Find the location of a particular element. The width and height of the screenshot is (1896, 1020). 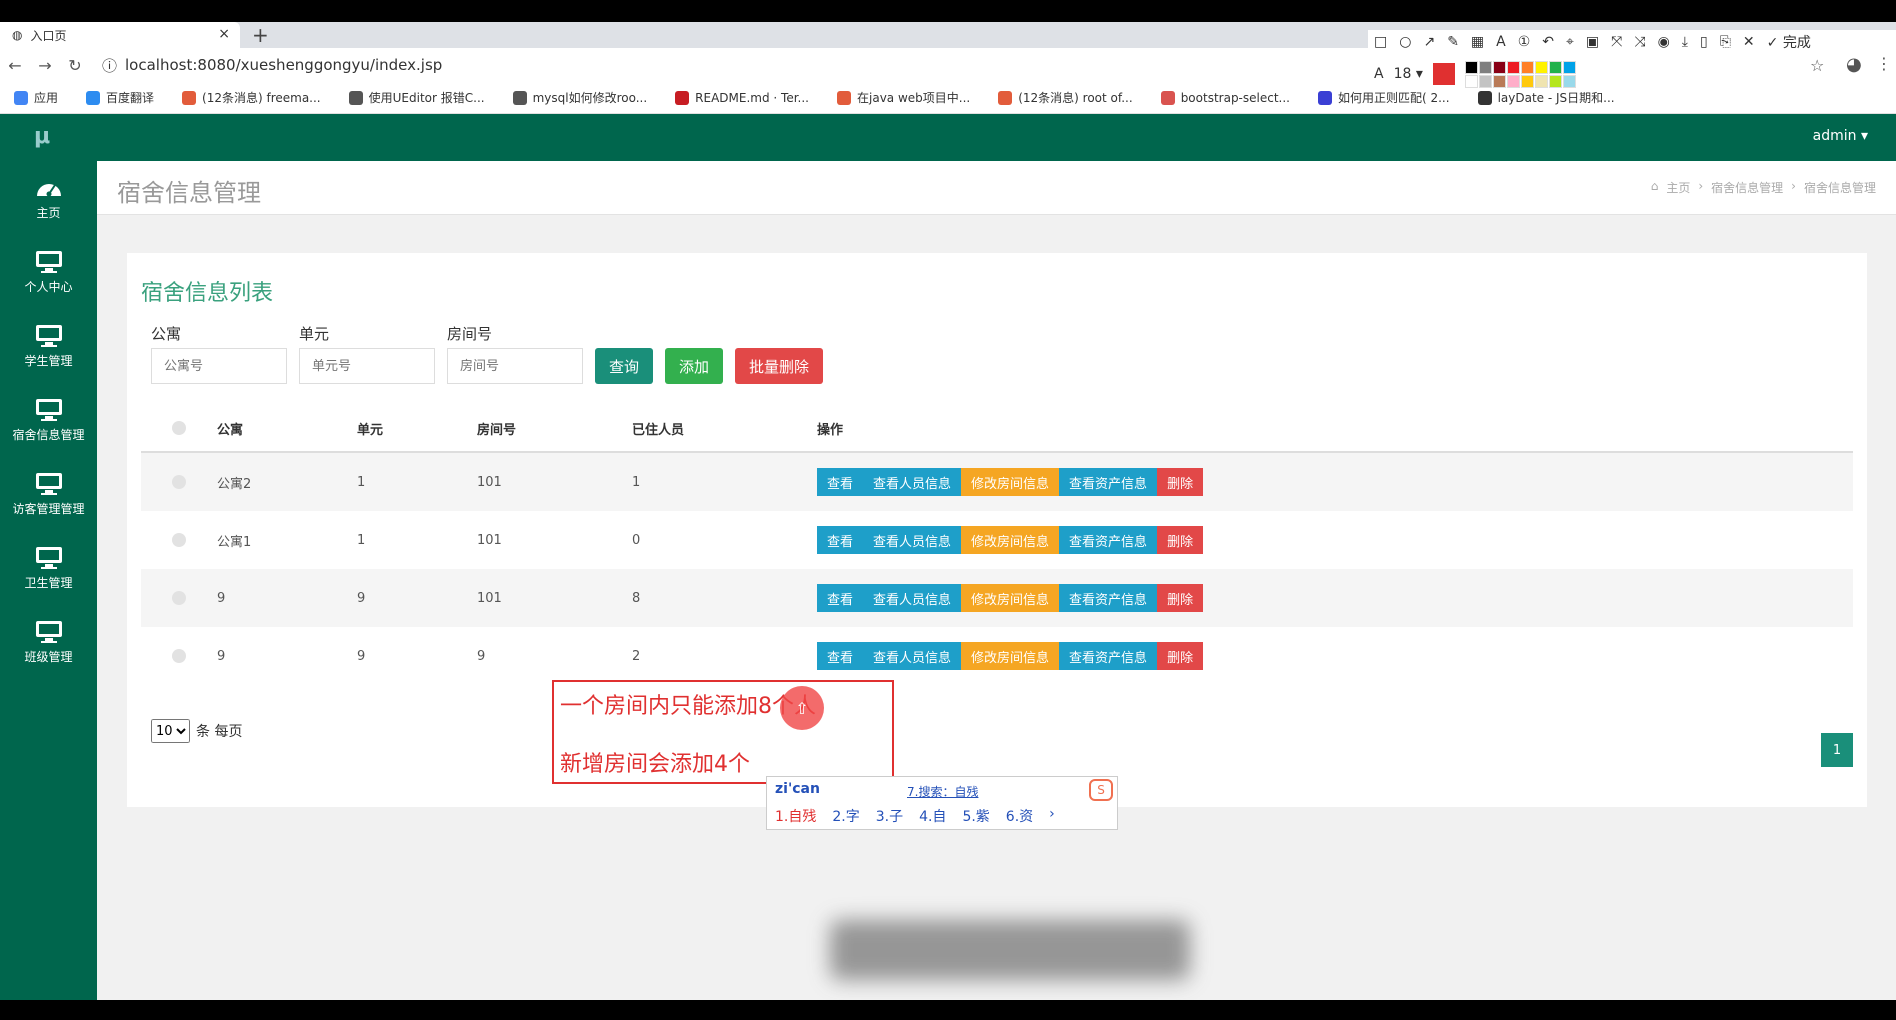

sidebar-item: 学生管理 is located at coordinates (48, 346).